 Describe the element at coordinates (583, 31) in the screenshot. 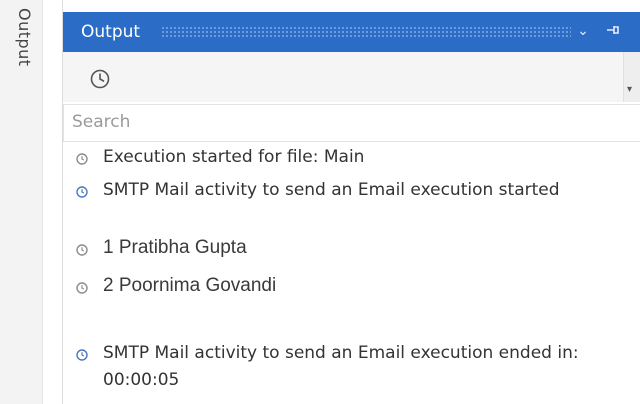

I see `chevron-down-icon: ⌄` at that location.